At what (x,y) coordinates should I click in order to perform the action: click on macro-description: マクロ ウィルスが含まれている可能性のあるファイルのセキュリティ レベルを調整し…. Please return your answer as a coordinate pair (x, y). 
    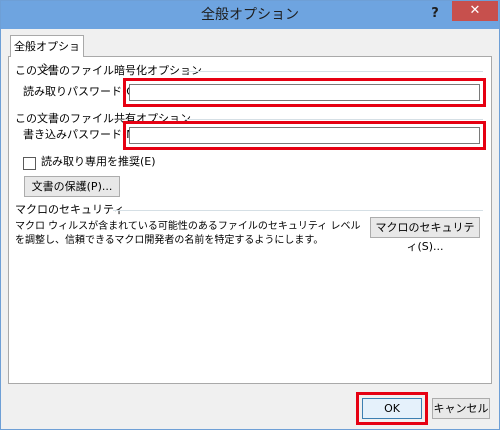
    Looking at the image, I should click on (188, 233).